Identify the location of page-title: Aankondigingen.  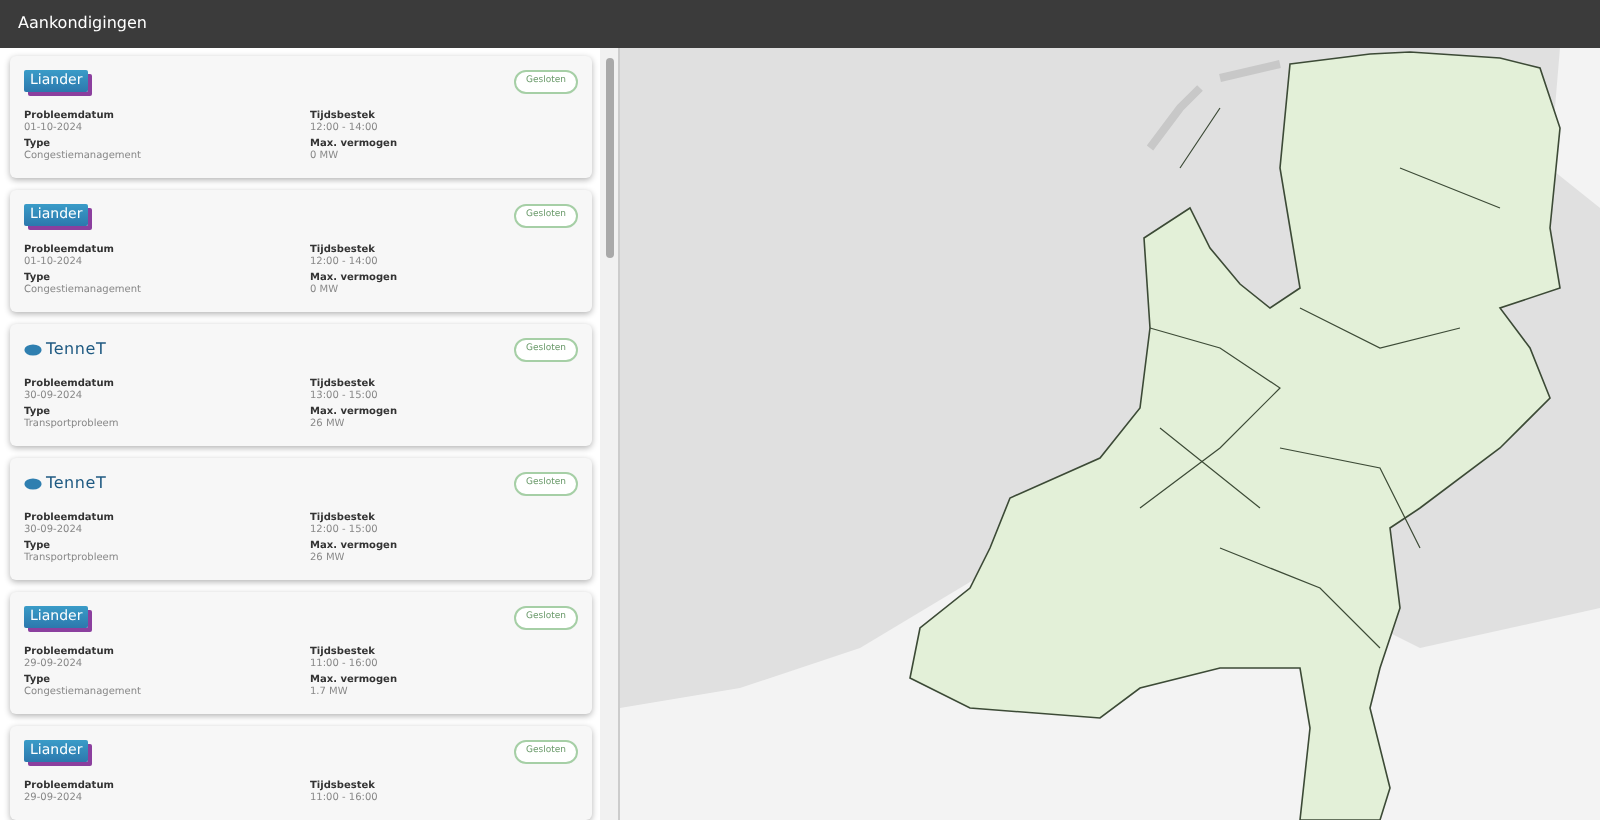
(82, 24).